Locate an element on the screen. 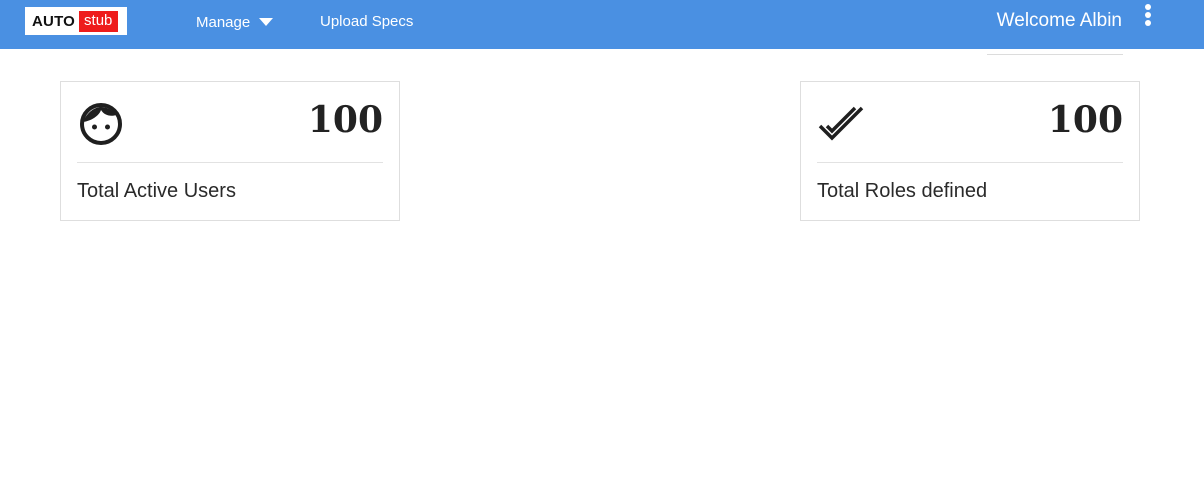 Image resolution: width=1204 pixels, height=494 pixels. card-total-roles-defined: 100 Total Roles defined is located at coordinates (970, 151).